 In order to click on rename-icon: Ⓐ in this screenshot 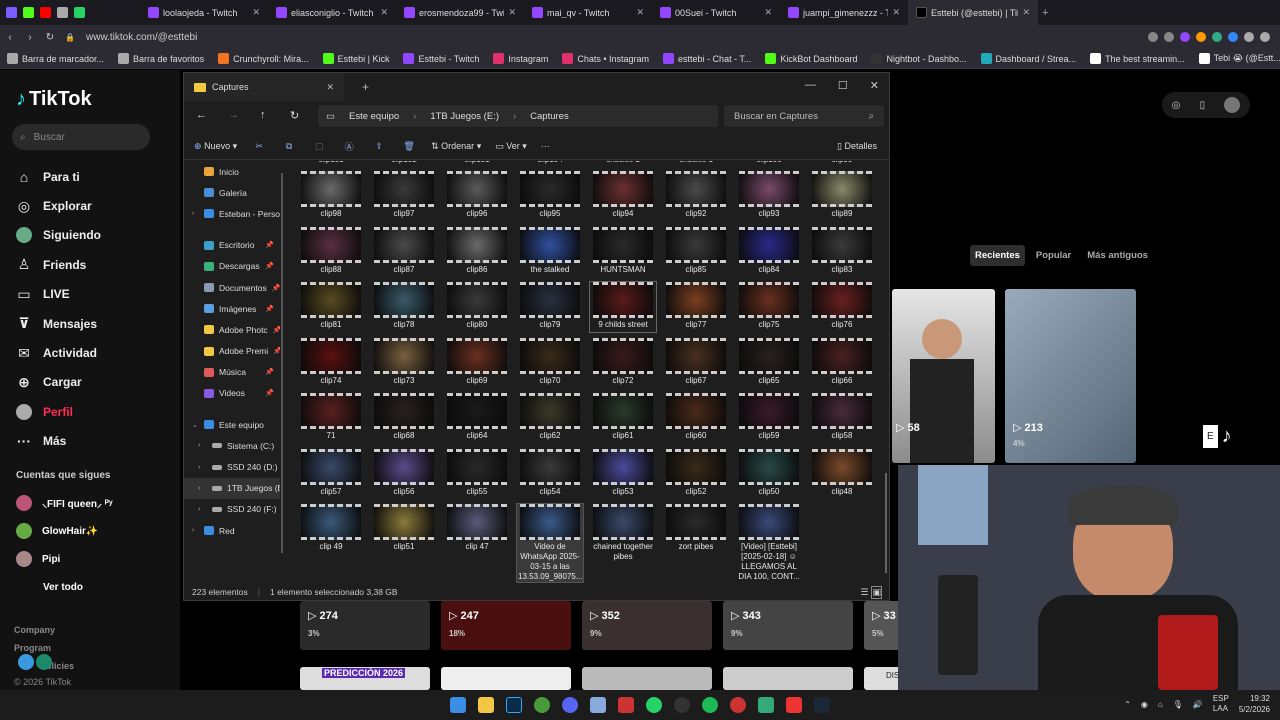, I will do `click(349, 146)`.